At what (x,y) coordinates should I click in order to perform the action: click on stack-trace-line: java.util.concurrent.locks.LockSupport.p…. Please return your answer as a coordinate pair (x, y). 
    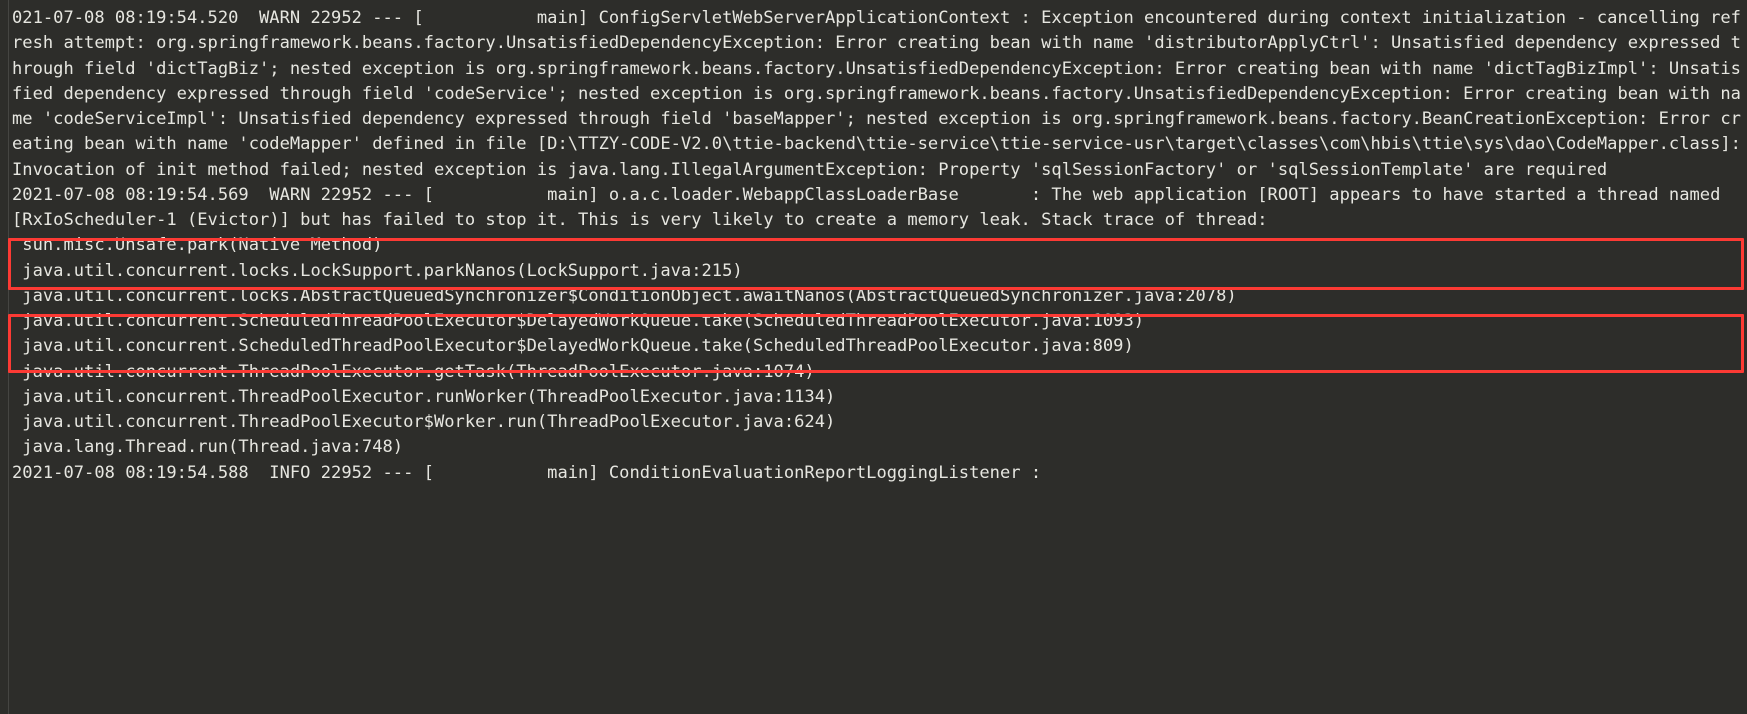
    Looking at the image, I should click on (377, 270).